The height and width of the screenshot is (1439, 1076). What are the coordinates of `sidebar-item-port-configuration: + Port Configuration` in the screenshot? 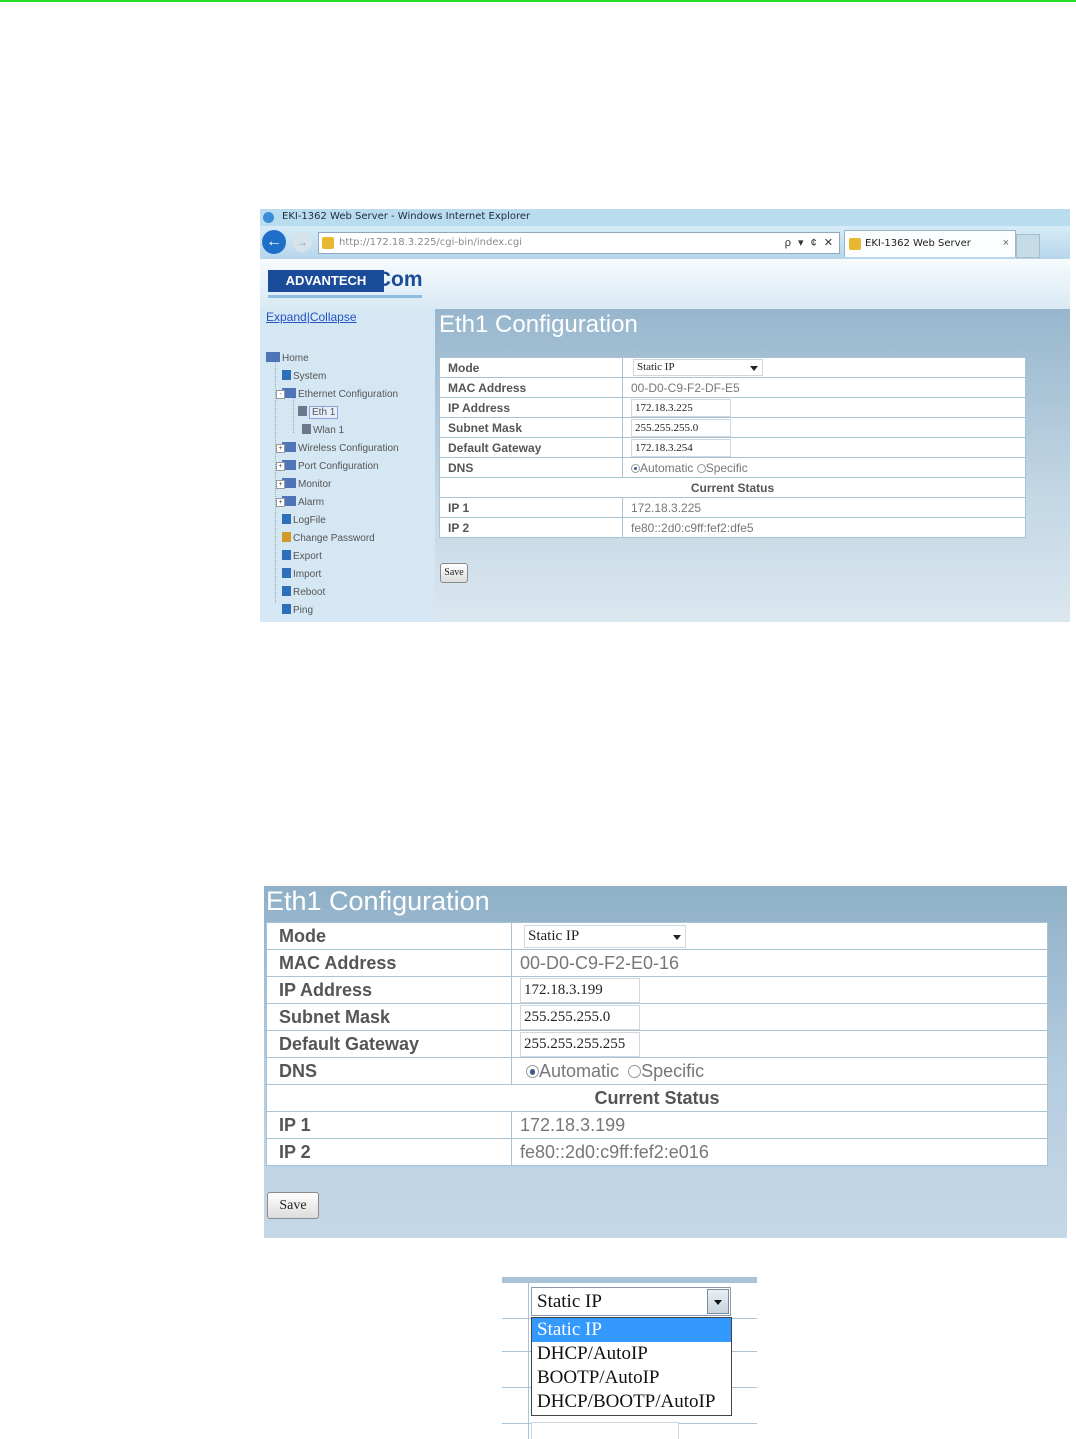 It's located at (327, 467).